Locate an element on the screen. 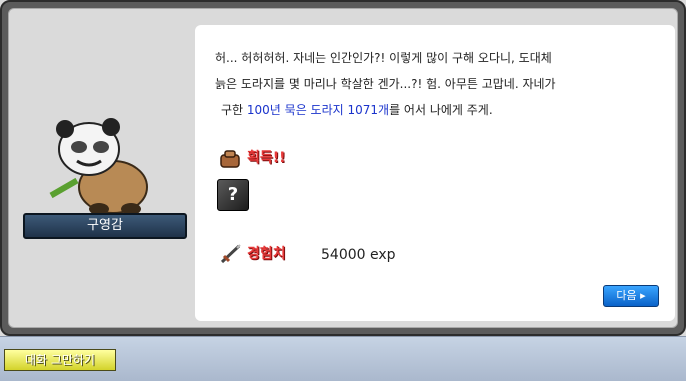 This screenshot has height=381, width=686. dialog-line-3: 구한 100년 묵은 도라지 1071개를 어서 나에게 주게. is located at coordinates (442, 110).